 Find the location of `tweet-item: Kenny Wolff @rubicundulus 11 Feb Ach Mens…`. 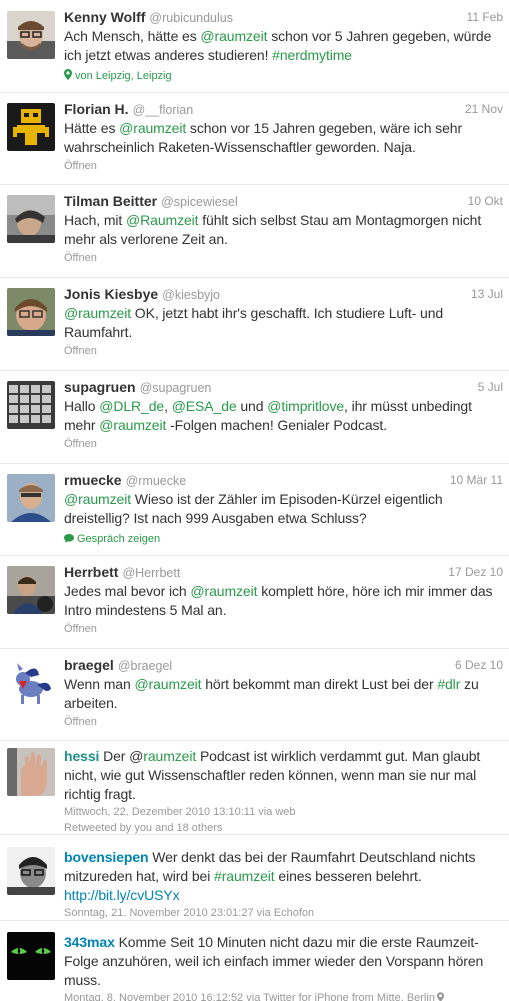

tweet-item: Kenny Wolff @rubicundulus 11 Feb Ach Mens… is located at coordinates (254, 46).